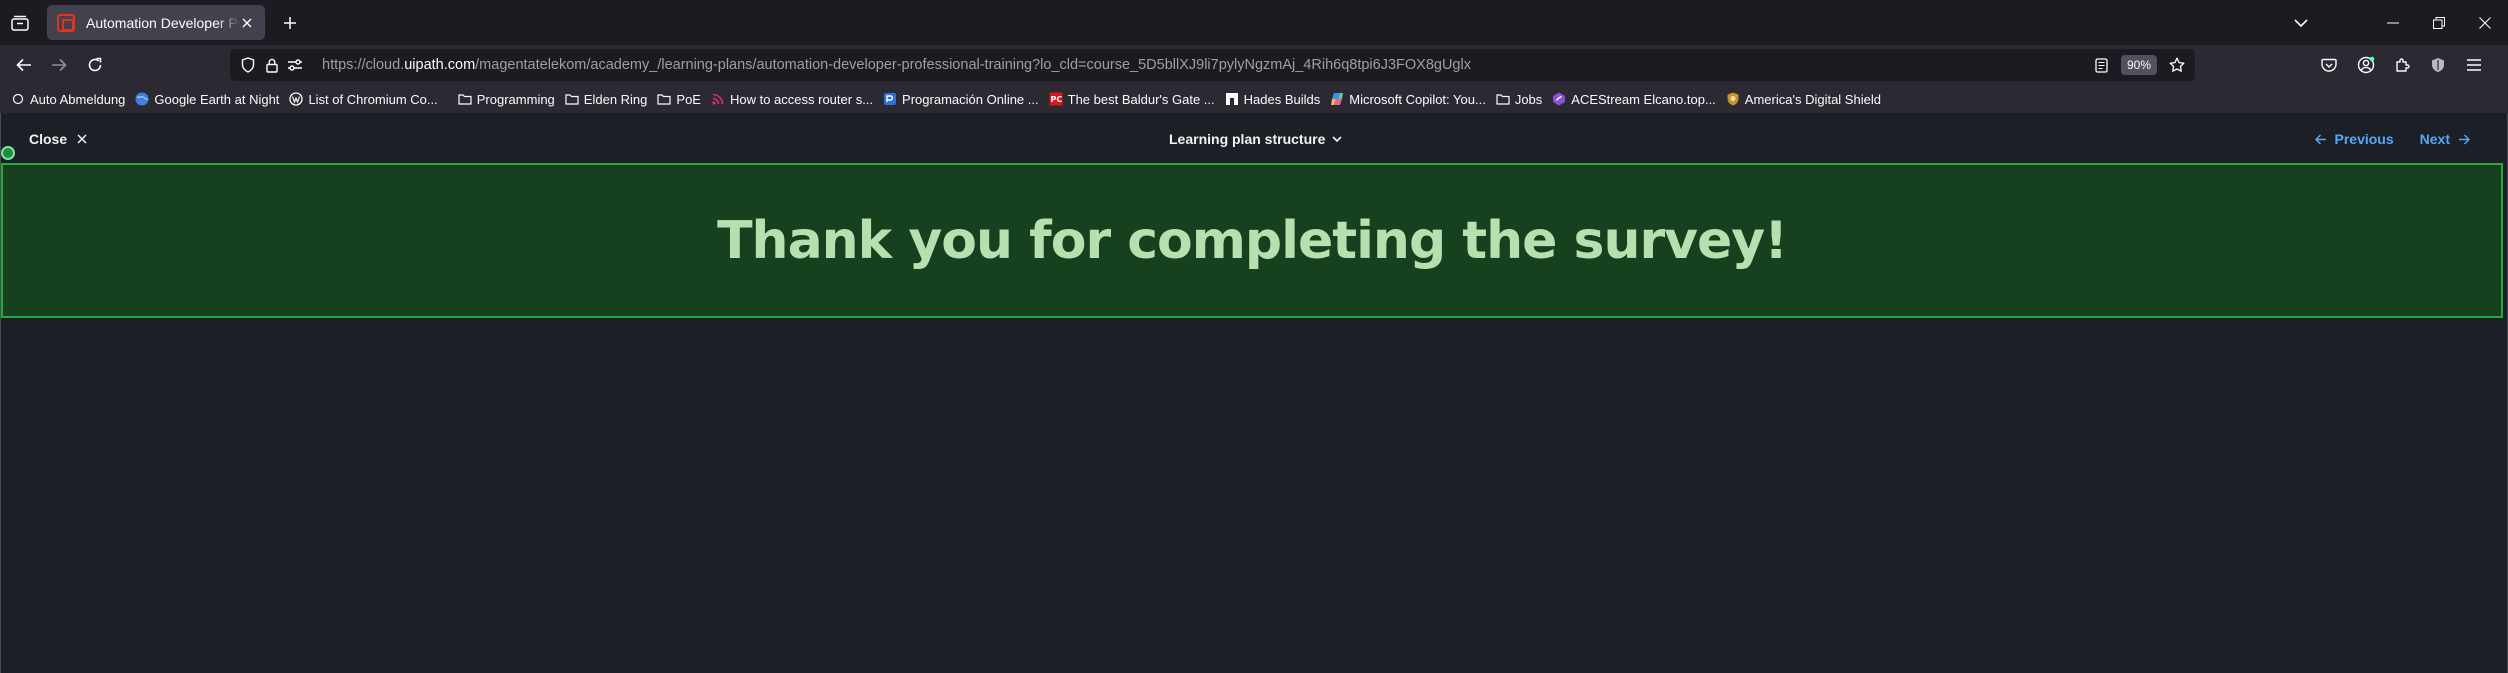 The image size is (2508, 673). Describe the element at coordinates (24, 65) in the screenshot. I see `back-icon` at that location.